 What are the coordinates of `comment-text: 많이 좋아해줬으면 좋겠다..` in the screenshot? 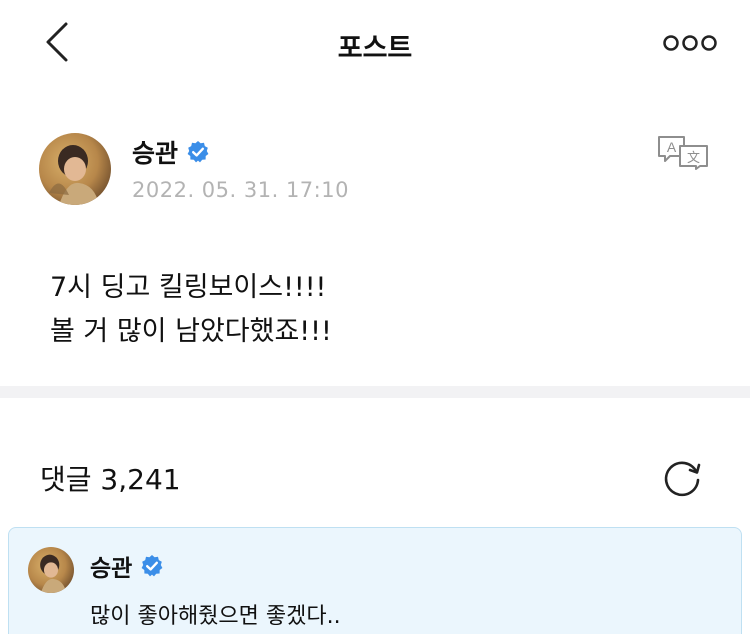 It's located at (215, 616).